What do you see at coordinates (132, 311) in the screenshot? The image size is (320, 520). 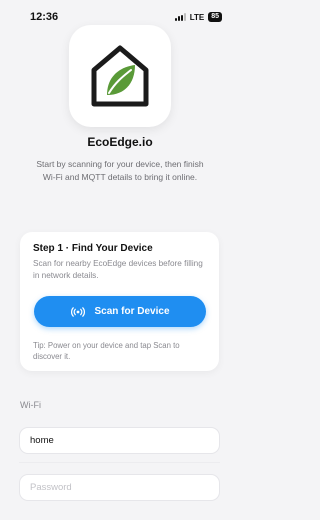 I see `scan-button-label: Scan for Device` at bounding box center [132, 311].